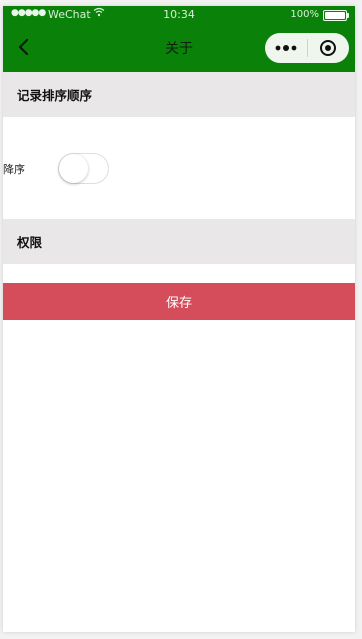 This screenshot has height=639, width=362. What do you see at coordinates (179, 301) in the screenshot?
I see `save-button: 保存` at bounding box center [179, 301].